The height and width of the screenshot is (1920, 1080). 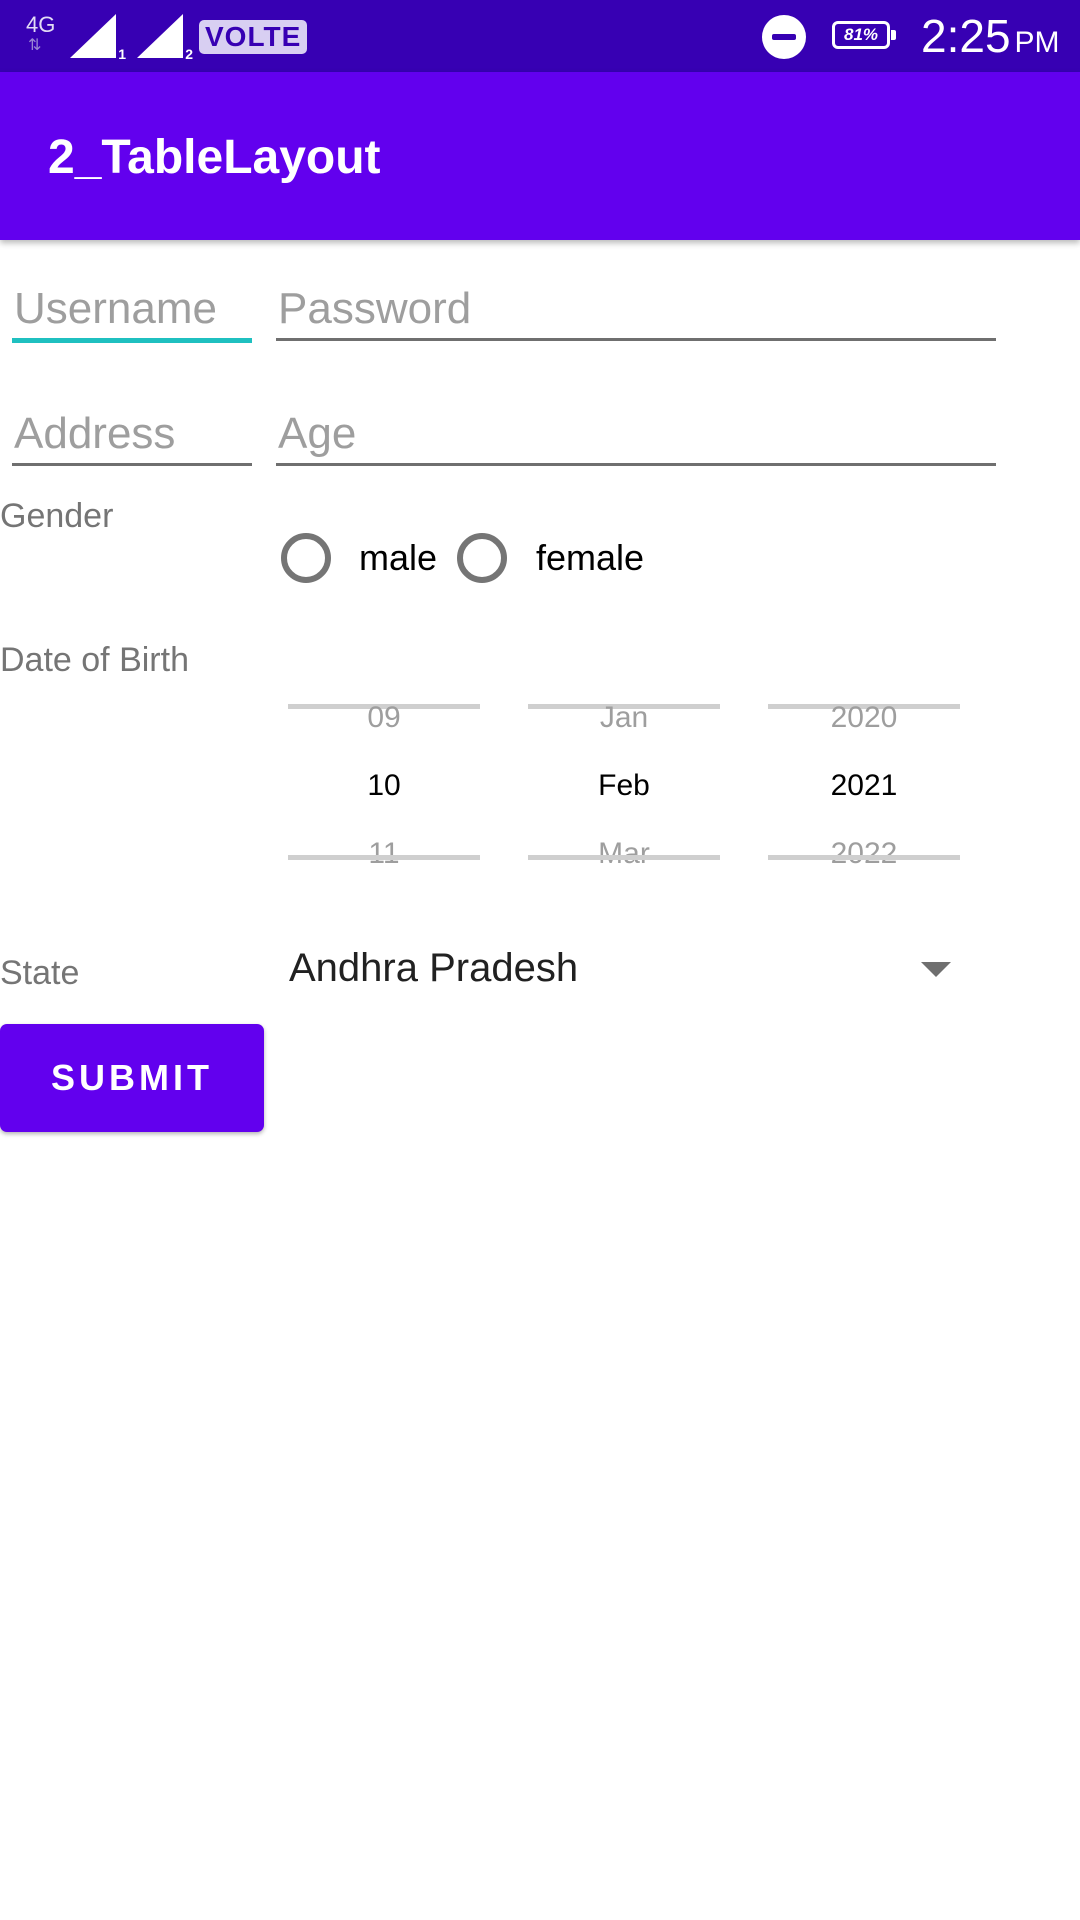 What do you see at coordinates (122, 54) in the screenshot?
I see `sim1-label: 1` at bounding box center [122, 54].